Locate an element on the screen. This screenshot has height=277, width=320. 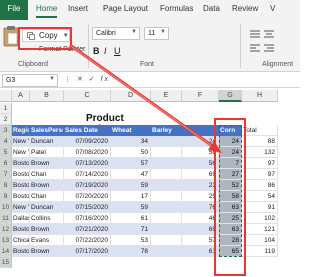
table-cell-wheat: 59 is located at coordinates (131, 185).